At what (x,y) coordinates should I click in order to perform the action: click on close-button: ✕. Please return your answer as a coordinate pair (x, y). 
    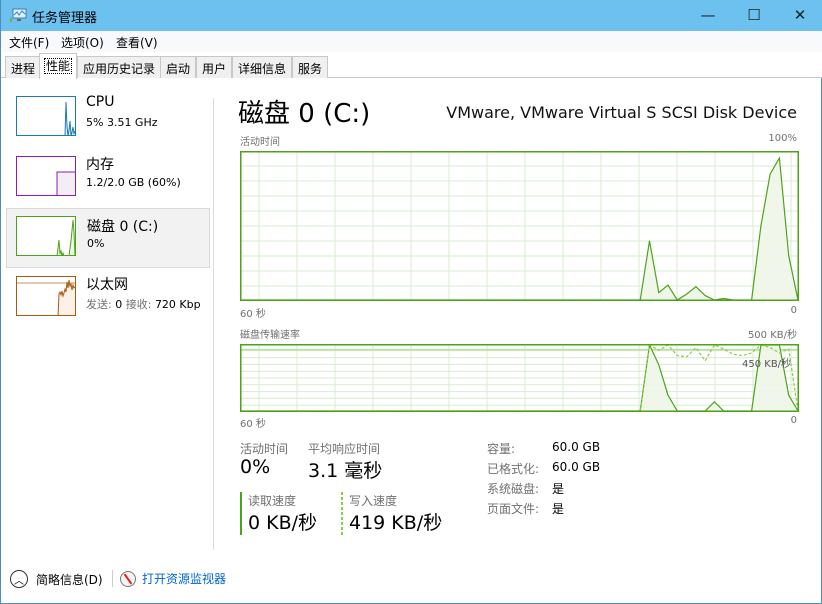
    Looking at the image, I should click on (799, 15).